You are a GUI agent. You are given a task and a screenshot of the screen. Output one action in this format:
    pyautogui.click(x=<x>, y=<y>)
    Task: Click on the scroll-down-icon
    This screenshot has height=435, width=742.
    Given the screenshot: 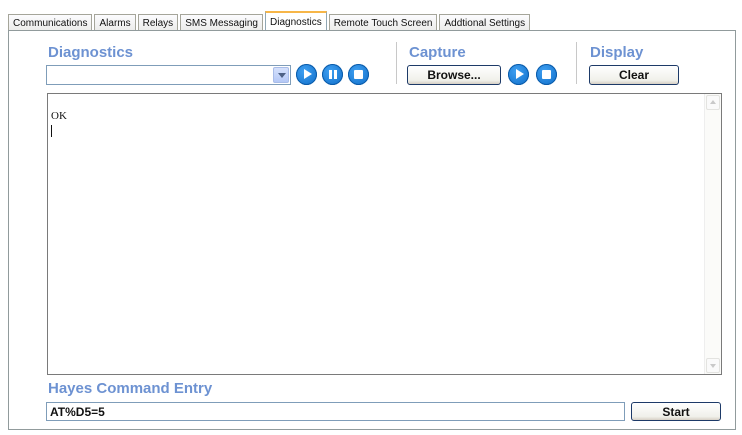 What is the action you would take?
    pyautogui.click(x=713, y=365)
    